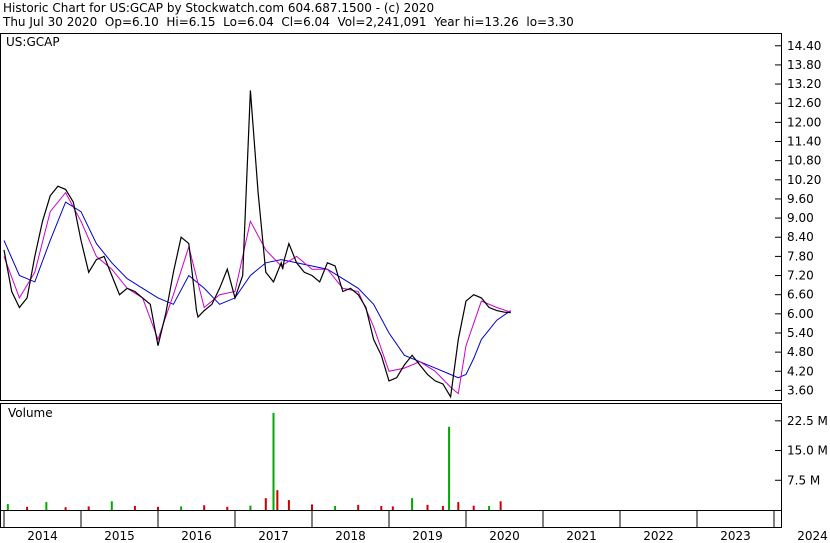 The image size is (830, 543). What do you see at coordinates (804, 84) in the screenshot?
I see `price-tick-label: 13.20` at bounding box center [804, 84].